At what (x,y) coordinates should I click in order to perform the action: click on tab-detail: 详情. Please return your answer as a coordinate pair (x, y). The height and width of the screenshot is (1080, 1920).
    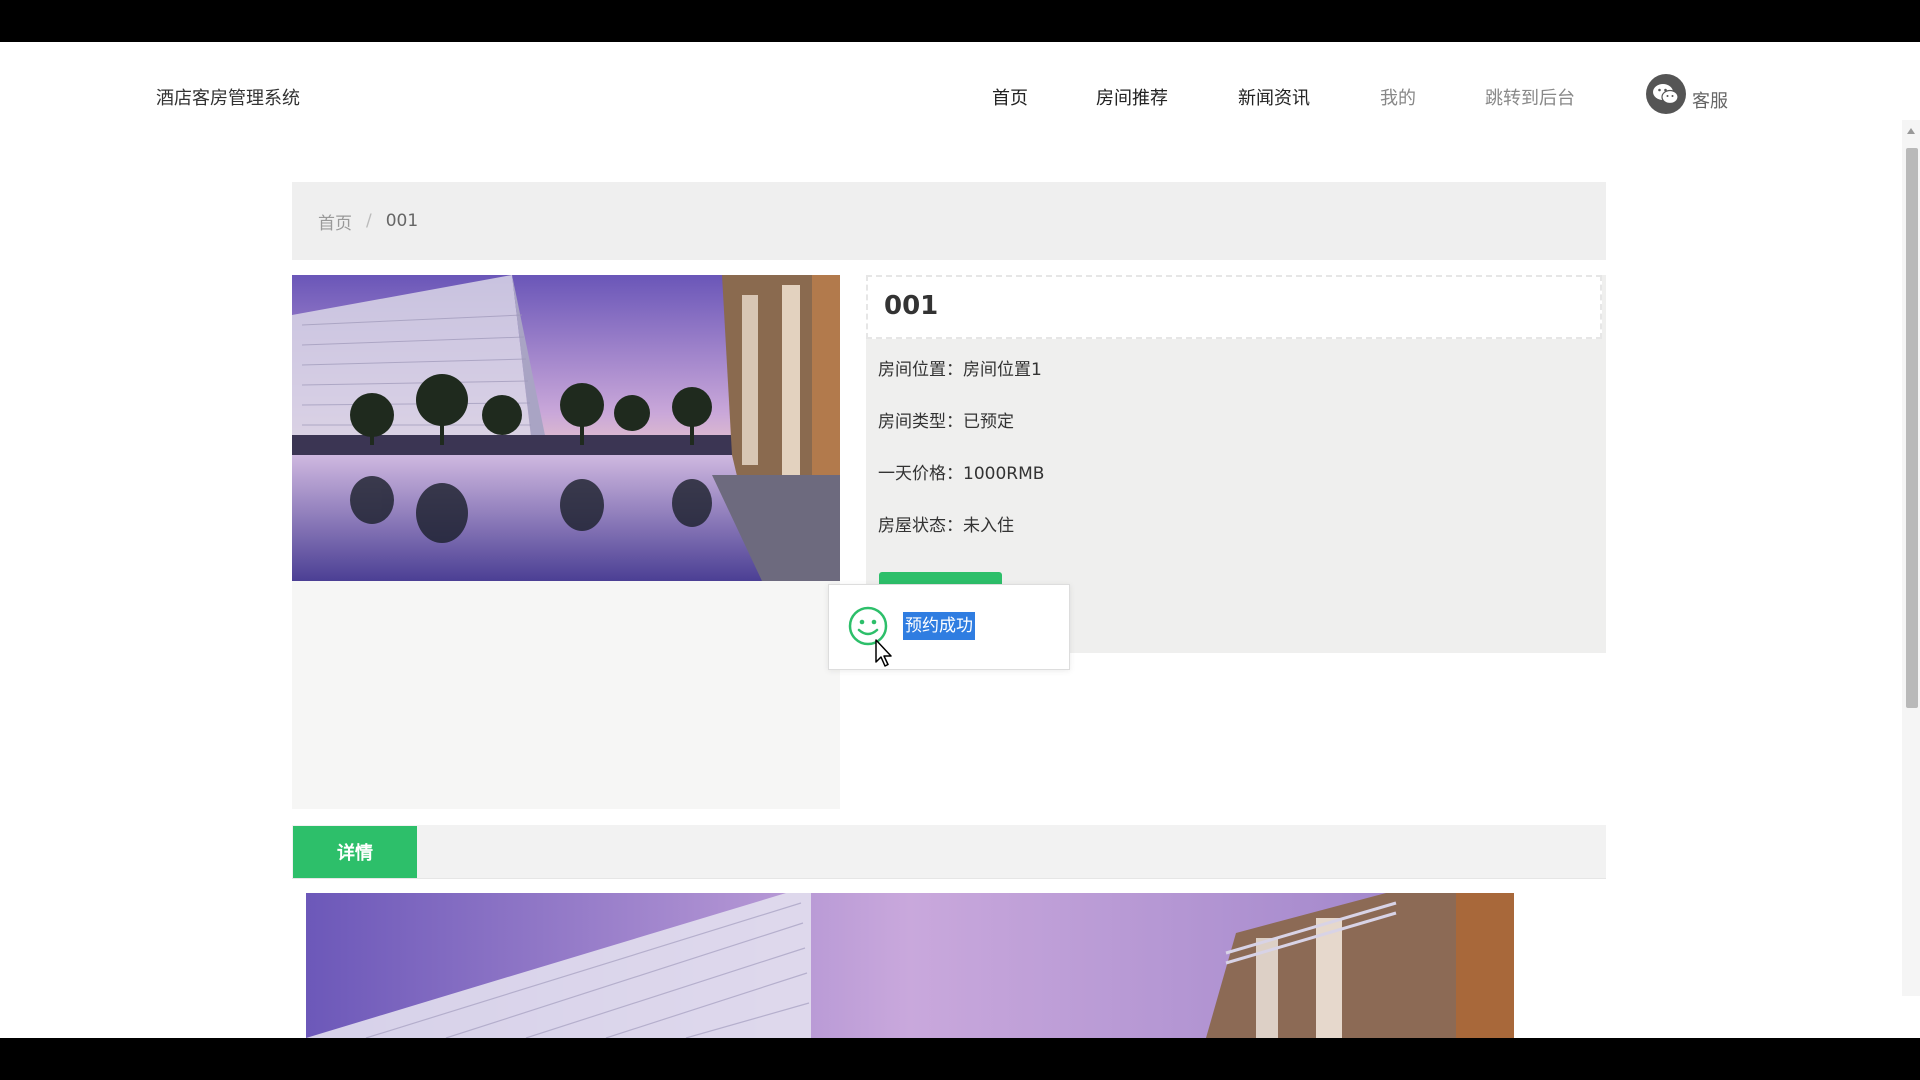
    Looking at the image, I should click on (355, 852).